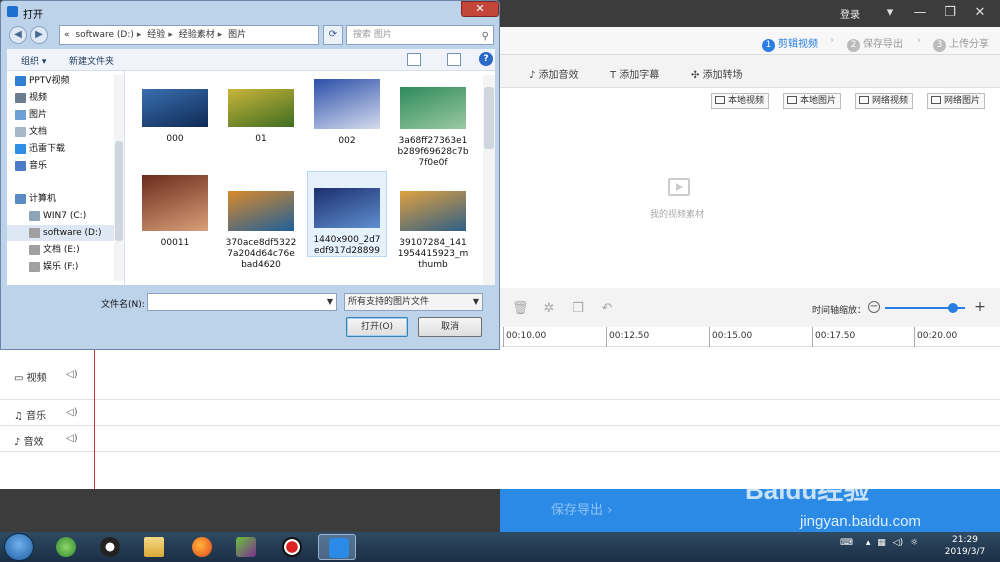  What do you see at coordinates (72, 233) in the screenshot?
I see `nav-label: software (D:)` at bounding box center [72, 233].